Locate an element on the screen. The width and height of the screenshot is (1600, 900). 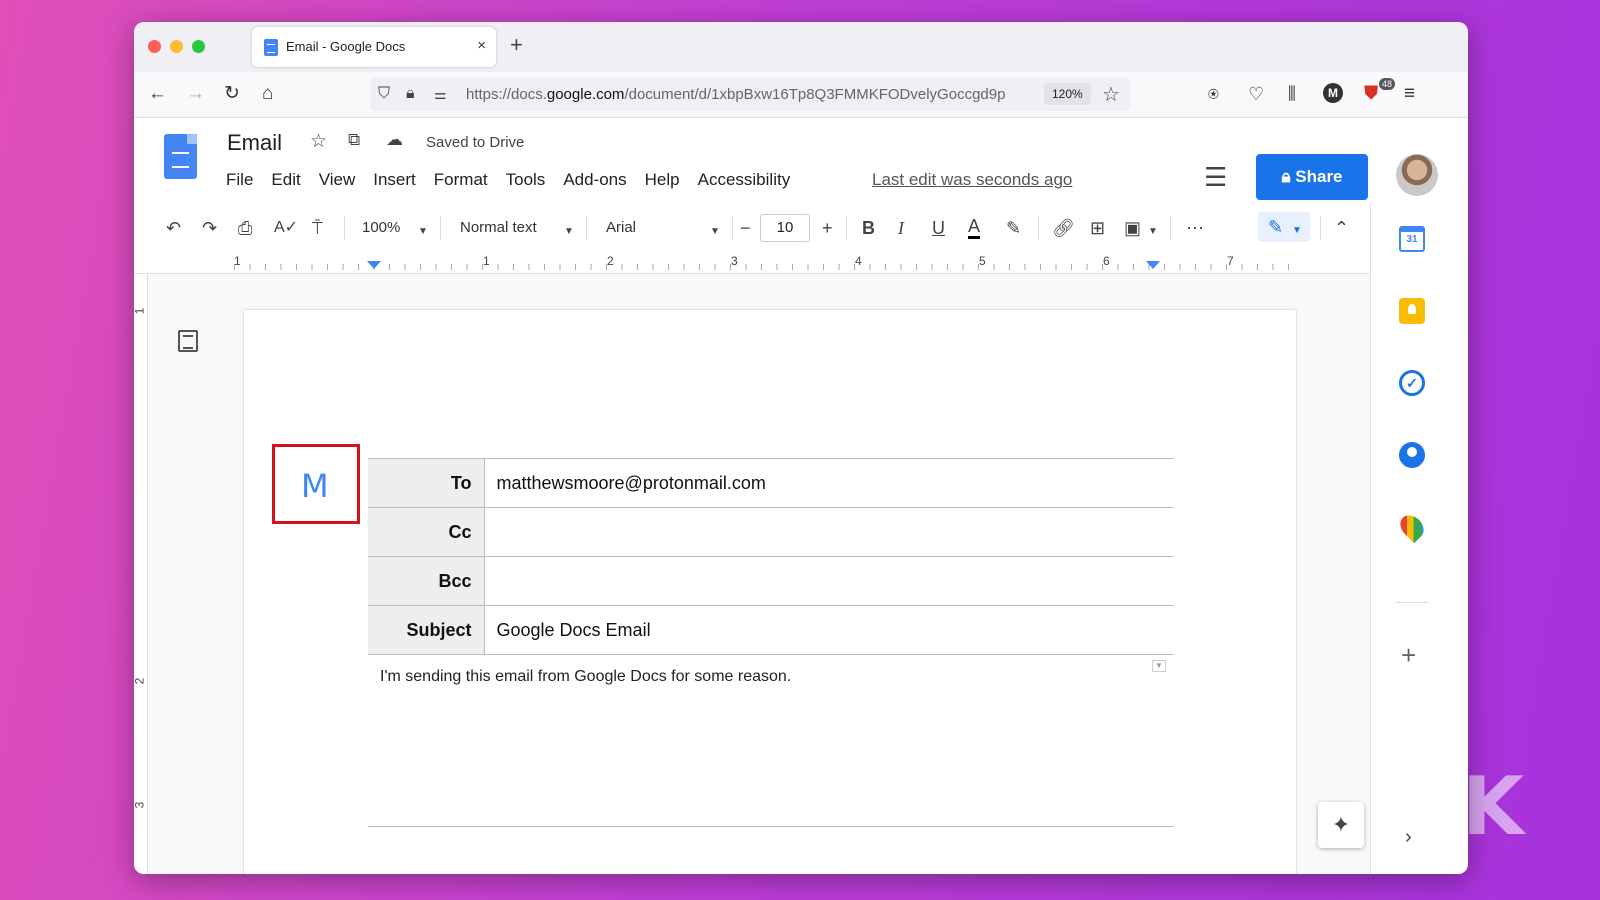
to-field: matthewsmoore@protonmail.com is located at coordinates (829, 483).